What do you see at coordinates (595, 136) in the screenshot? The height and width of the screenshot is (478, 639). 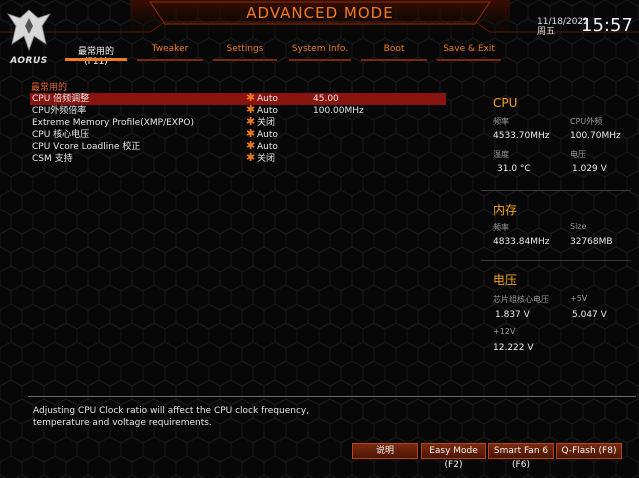 I see `cpu-bclk-value: 100.70MHz` at bounding box center [595, 136].